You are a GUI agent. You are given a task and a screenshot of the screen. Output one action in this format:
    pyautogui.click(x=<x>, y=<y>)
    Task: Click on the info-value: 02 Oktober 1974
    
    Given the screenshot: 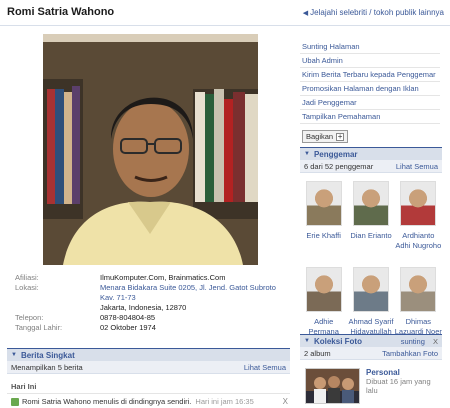 What is the action you would take?
    pyautogui.click(x=128, y=327)
    